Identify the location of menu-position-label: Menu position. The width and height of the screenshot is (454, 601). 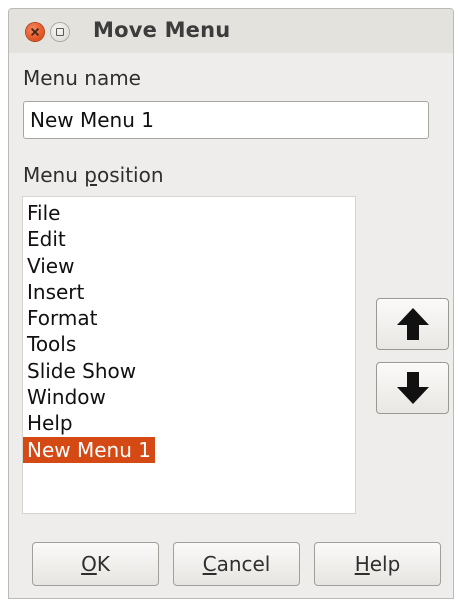
(93, 175).